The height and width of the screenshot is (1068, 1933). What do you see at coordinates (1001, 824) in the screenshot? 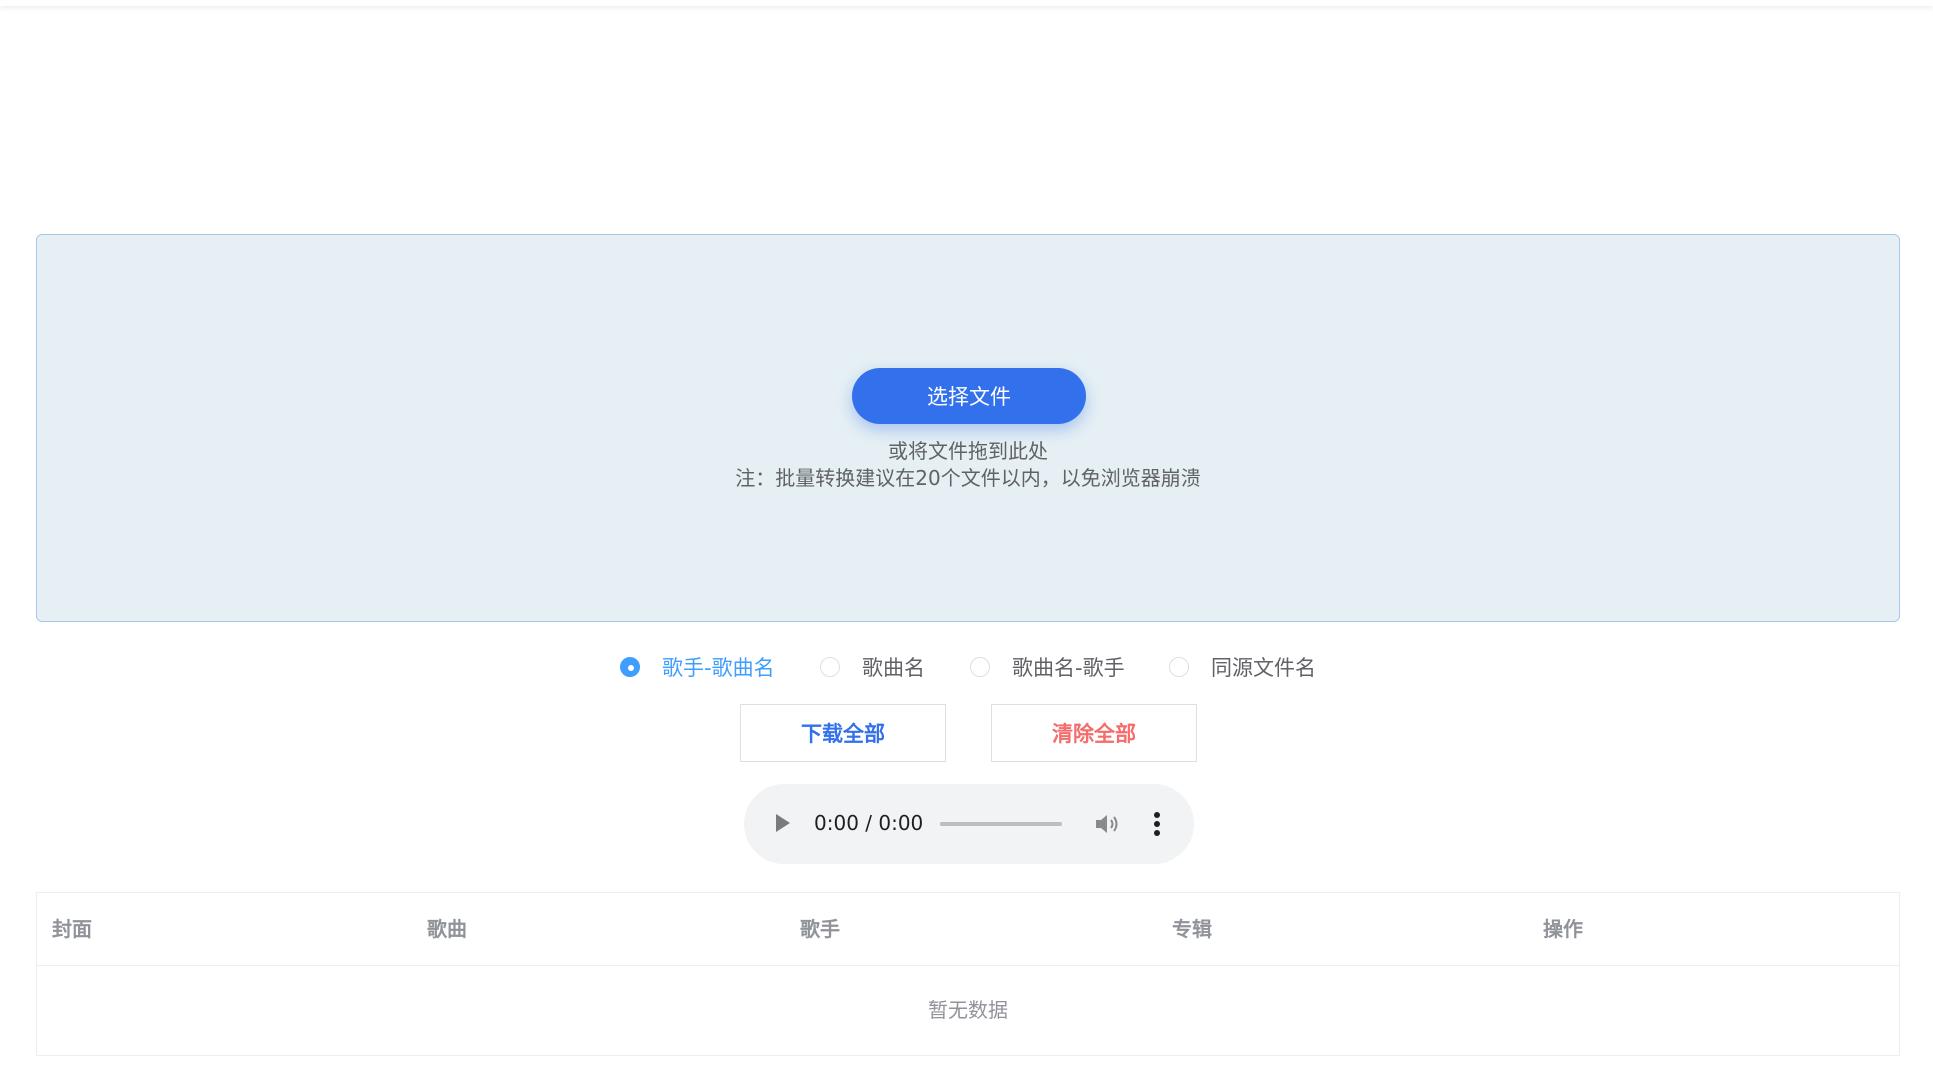
I see `progress-slider` at bounding box center [1001, 824].